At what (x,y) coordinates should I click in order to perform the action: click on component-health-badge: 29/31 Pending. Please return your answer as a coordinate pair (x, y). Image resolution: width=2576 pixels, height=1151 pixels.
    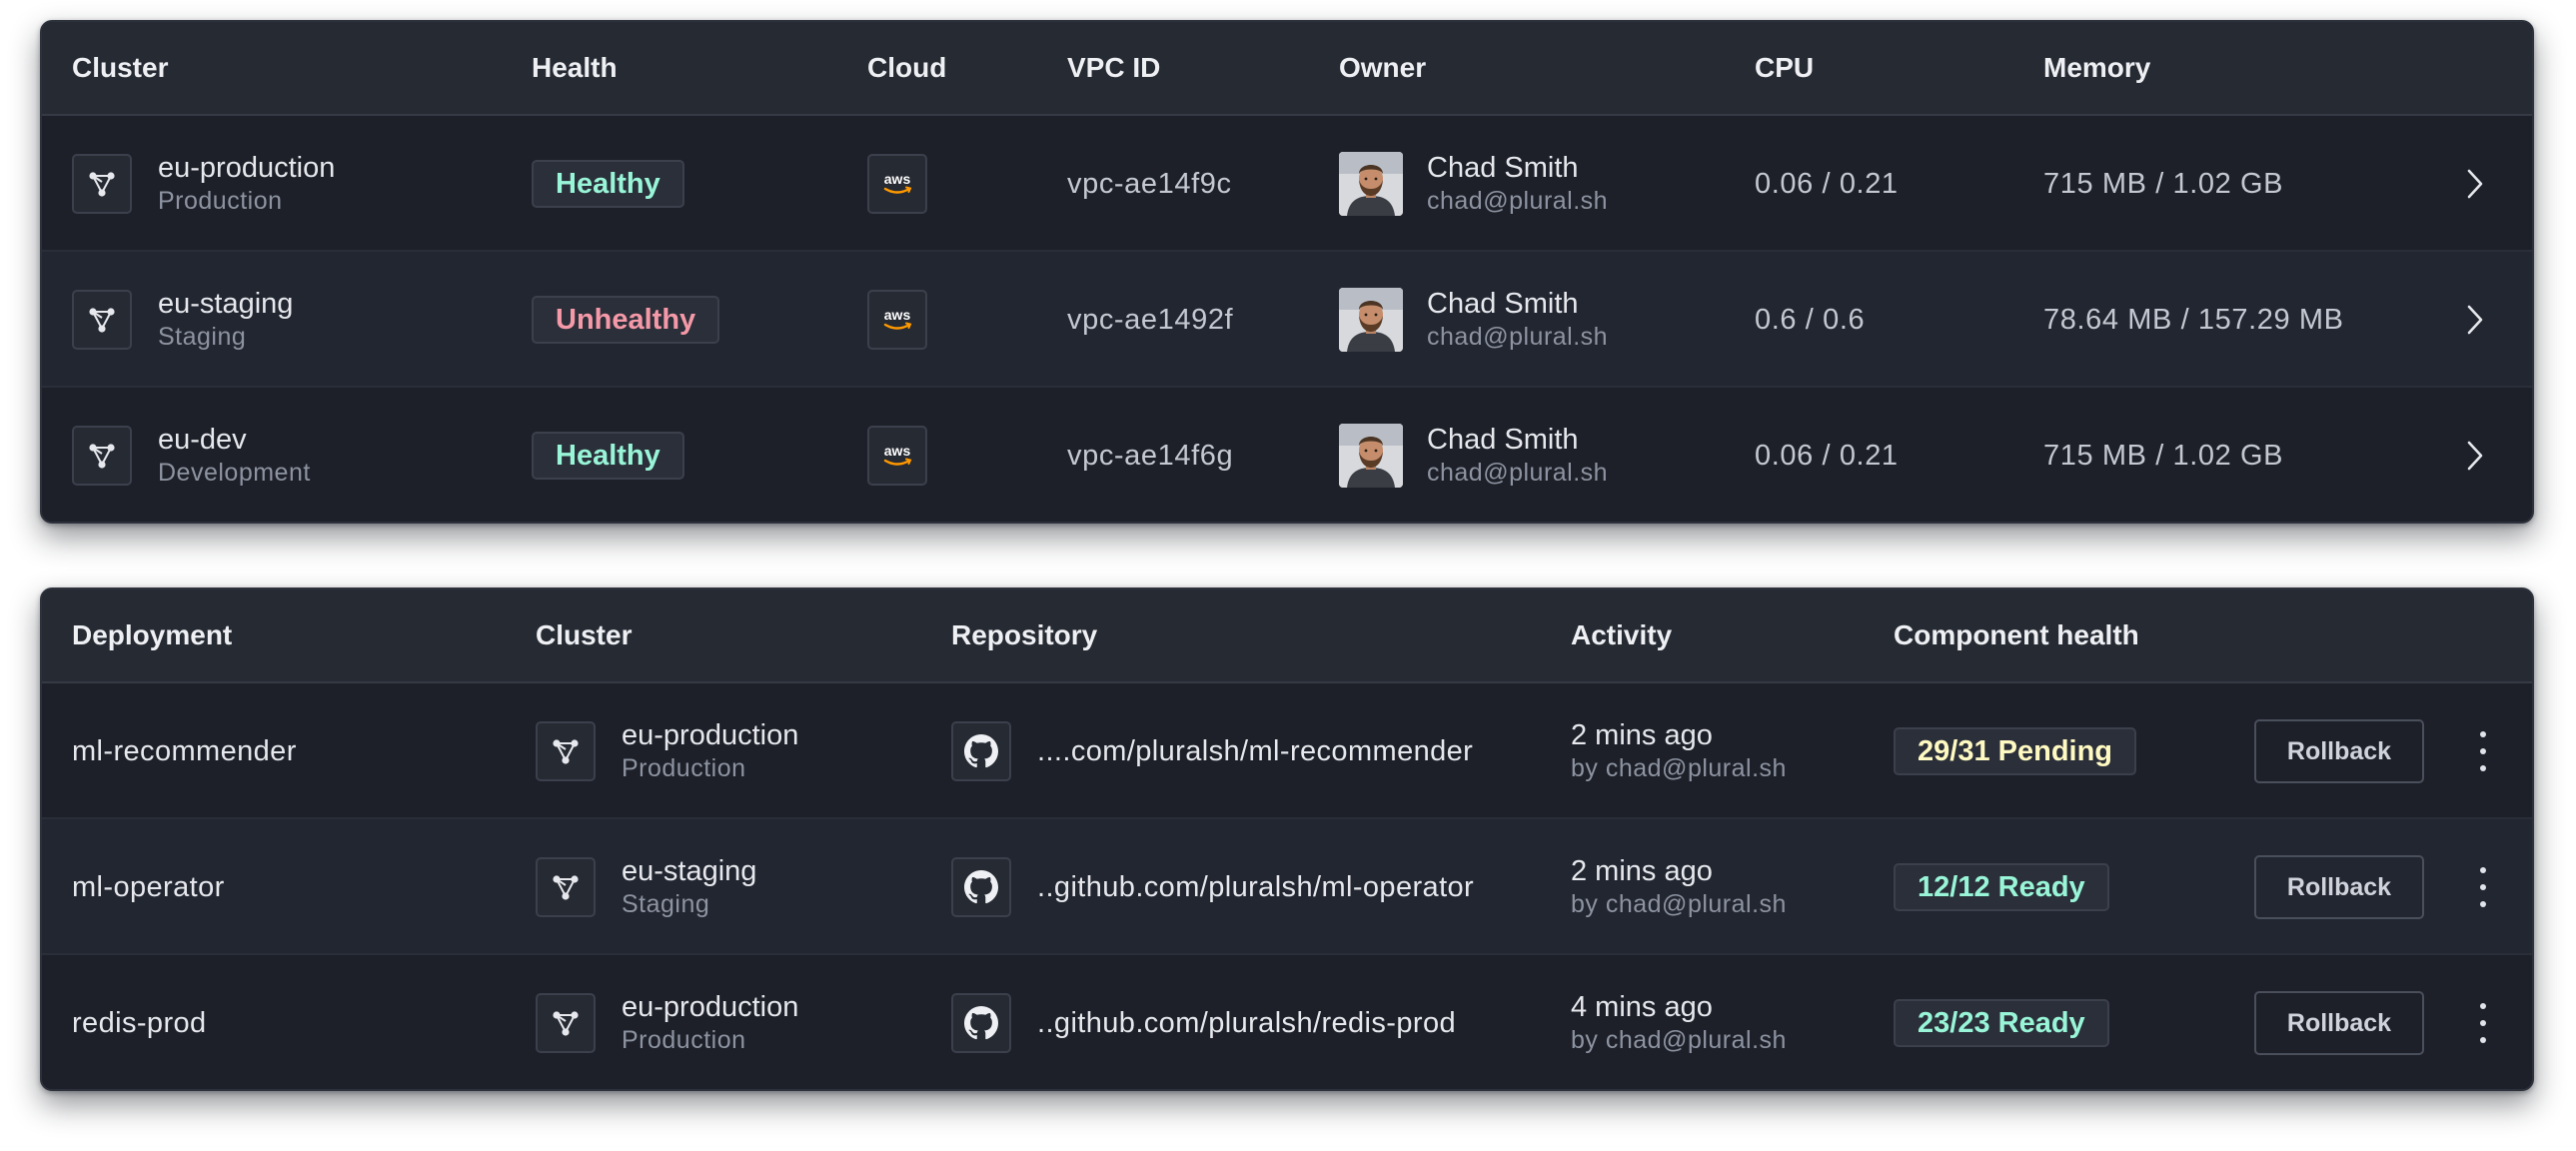
    Looking at the image, I should click on (2015, 751).